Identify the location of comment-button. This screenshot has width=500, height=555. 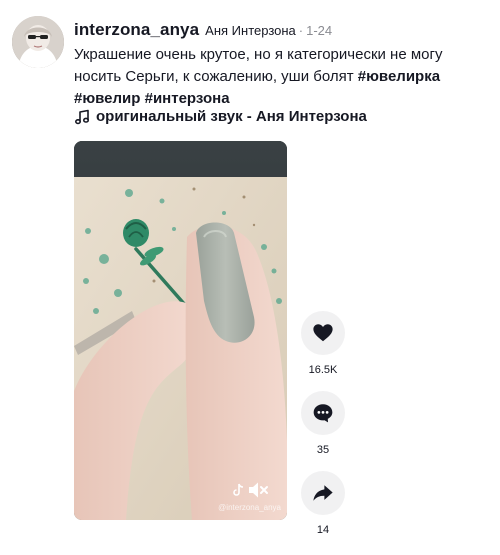
(323, 413).